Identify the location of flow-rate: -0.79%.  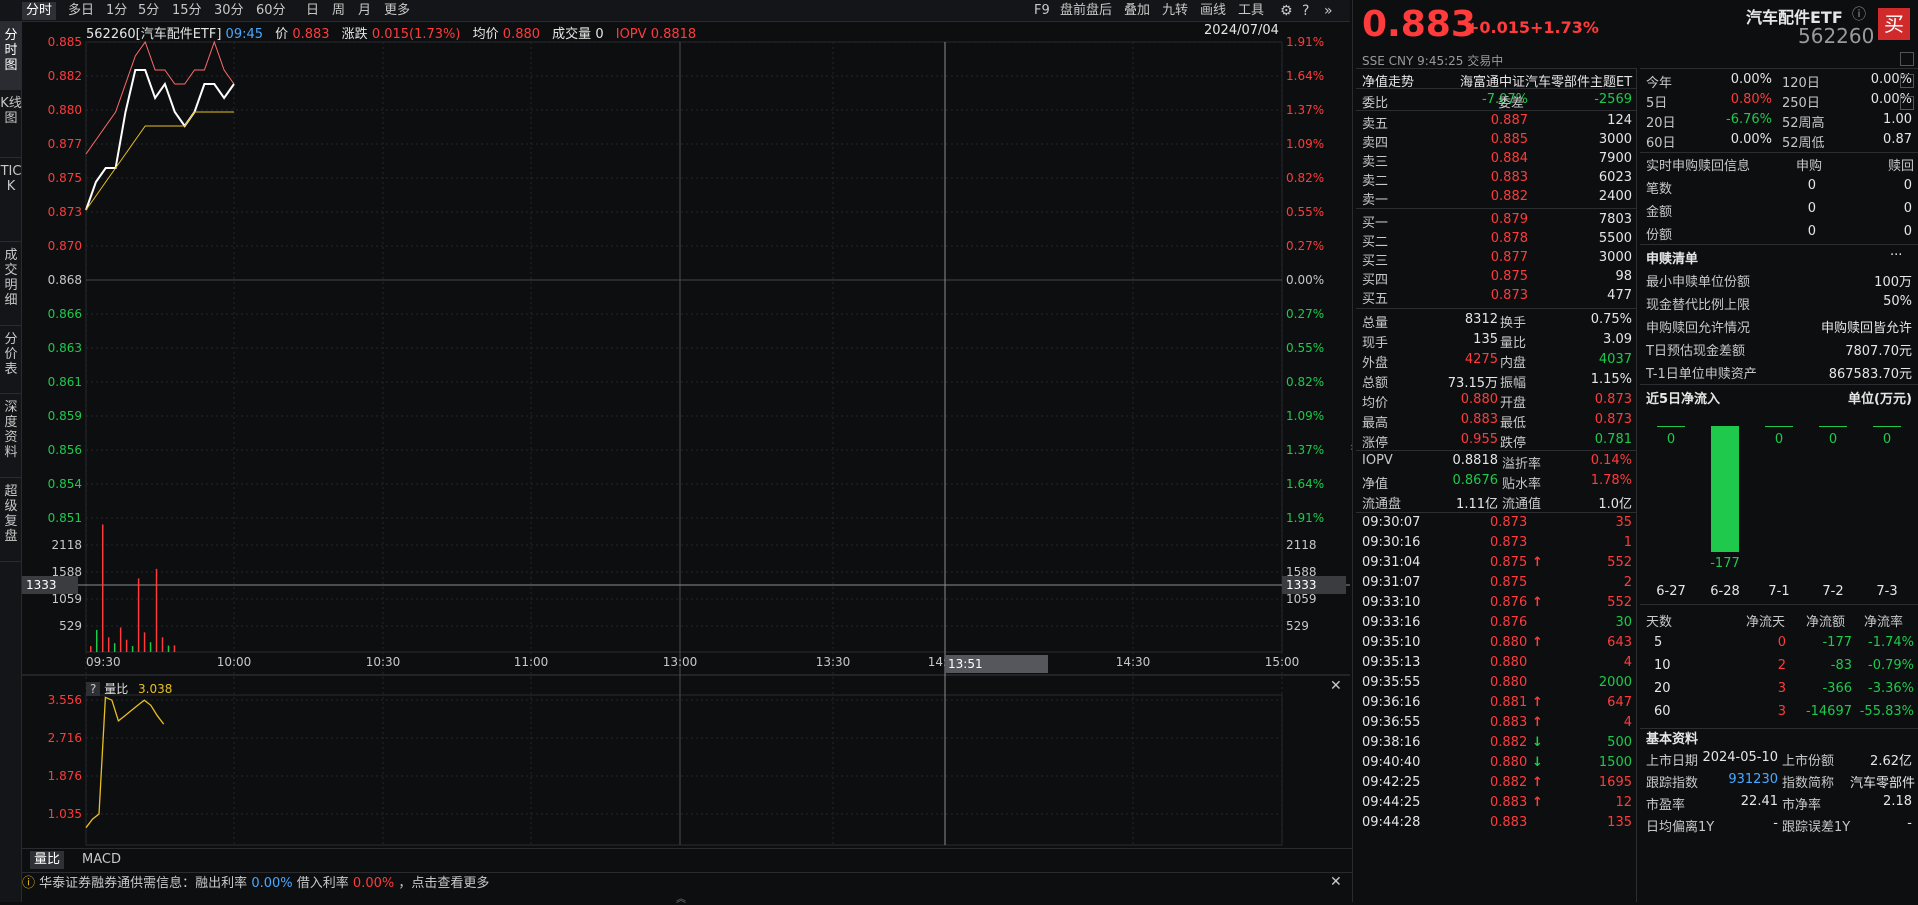
(1891, 665).